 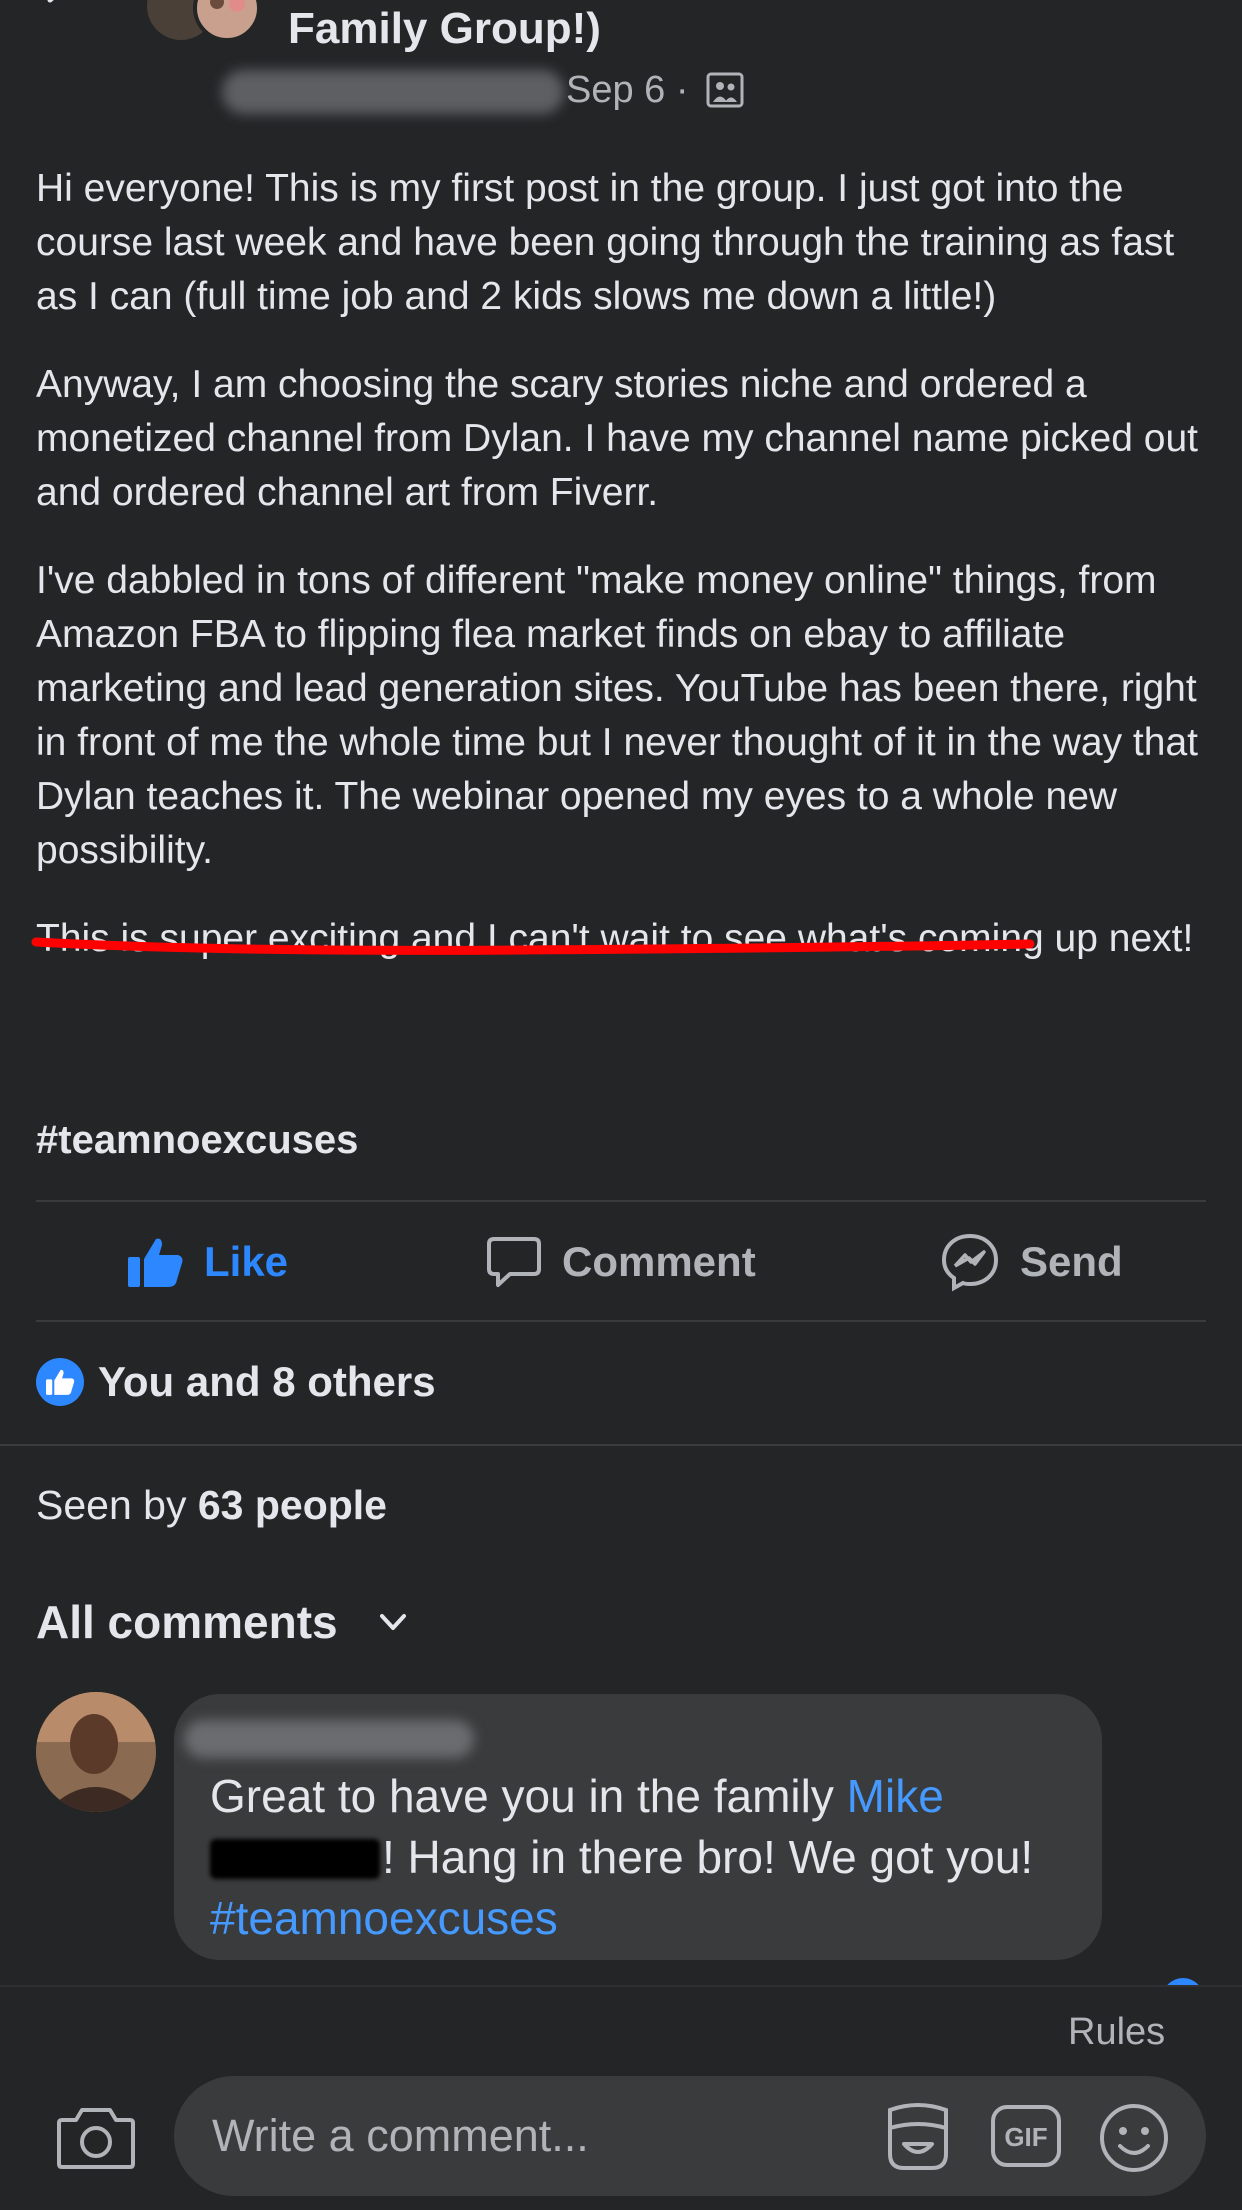 I want to click on reaction-summary: You and 8 others, so click(x=267, y=1382).